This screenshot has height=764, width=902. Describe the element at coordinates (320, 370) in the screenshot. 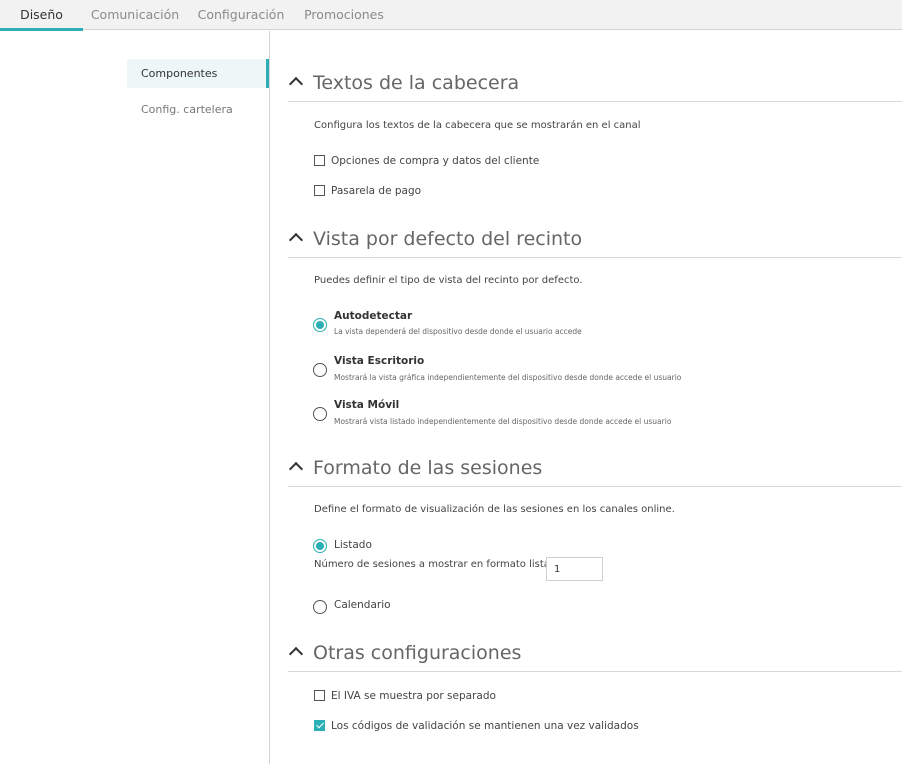

I see `radio-vista-escritorio` at that location.